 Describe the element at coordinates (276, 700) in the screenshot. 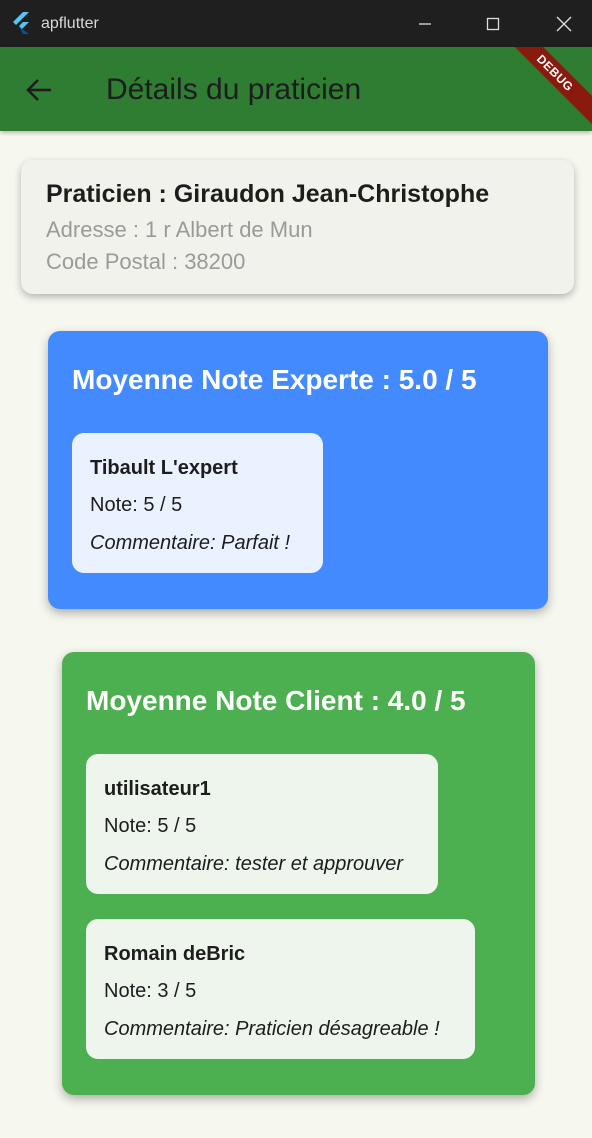

I see `client-average-title: Moyenne Note Client : 4.0 / 5` at that location.